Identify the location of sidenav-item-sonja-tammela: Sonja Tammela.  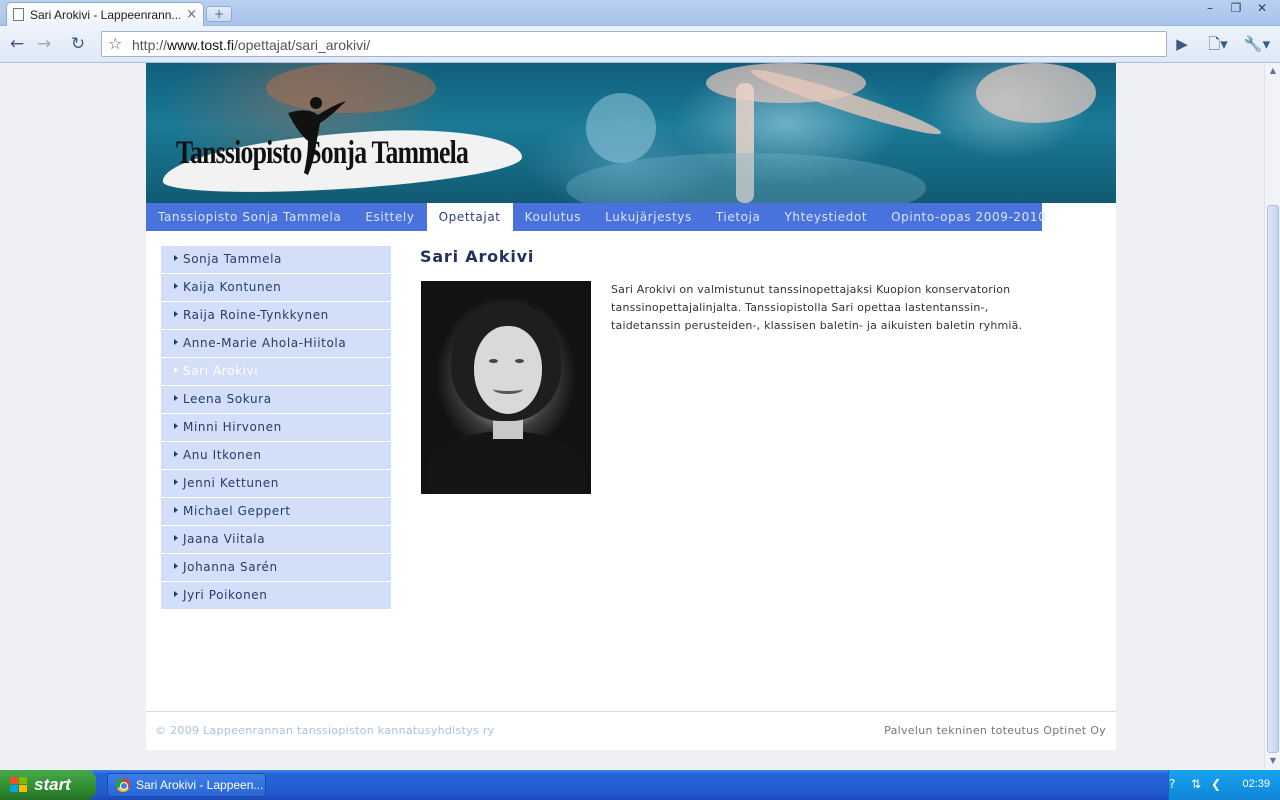
(276, 260).